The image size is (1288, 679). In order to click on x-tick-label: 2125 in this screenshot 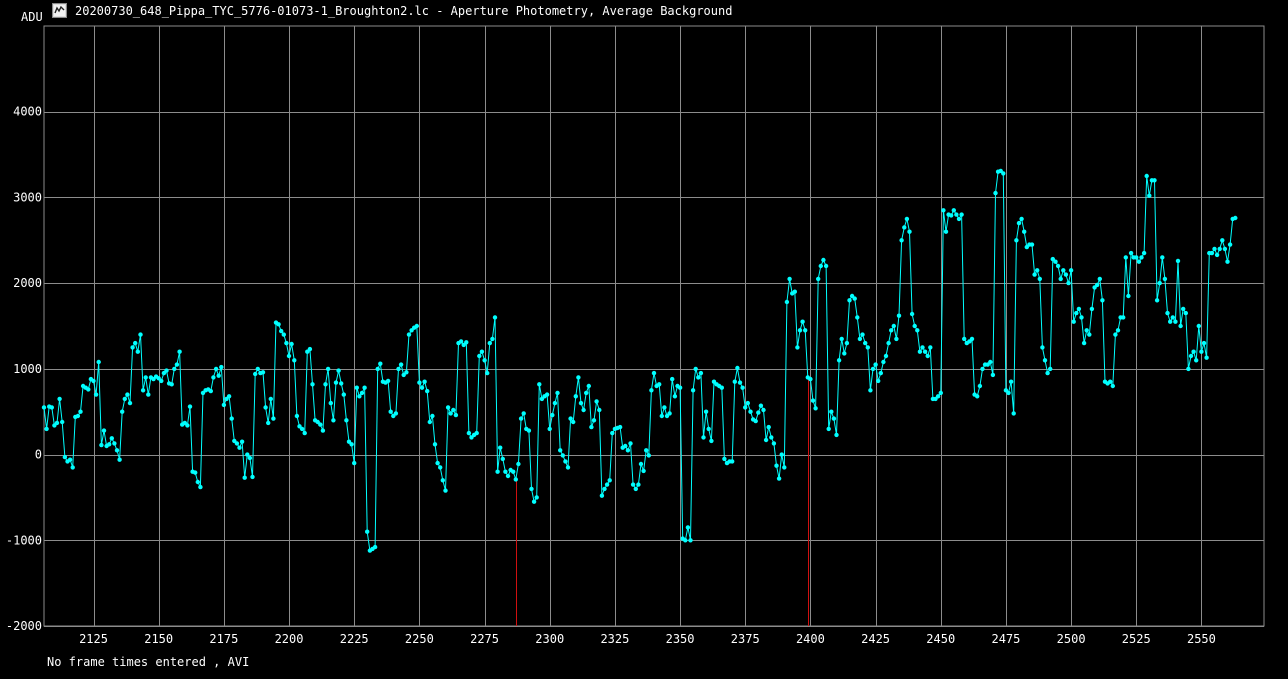, I will do `click(93, 639)`.